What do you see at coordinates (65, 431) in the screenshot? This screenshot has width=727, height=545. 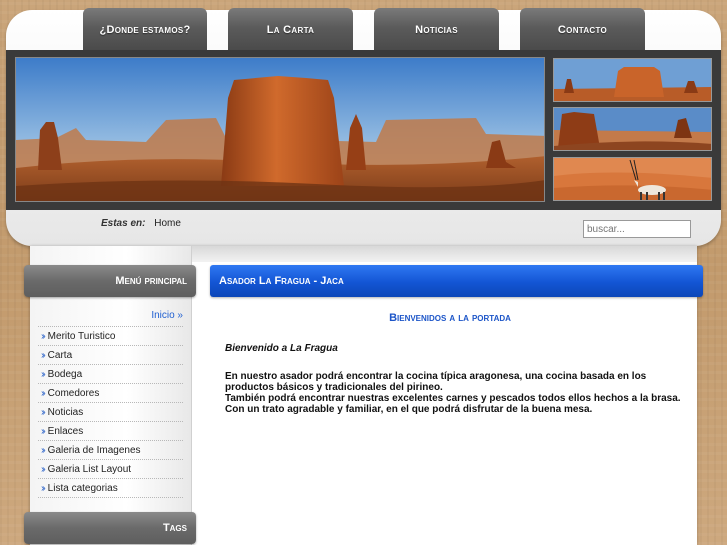 I see `menu-item-label: Enlaces` at bounding box center [65, 431].